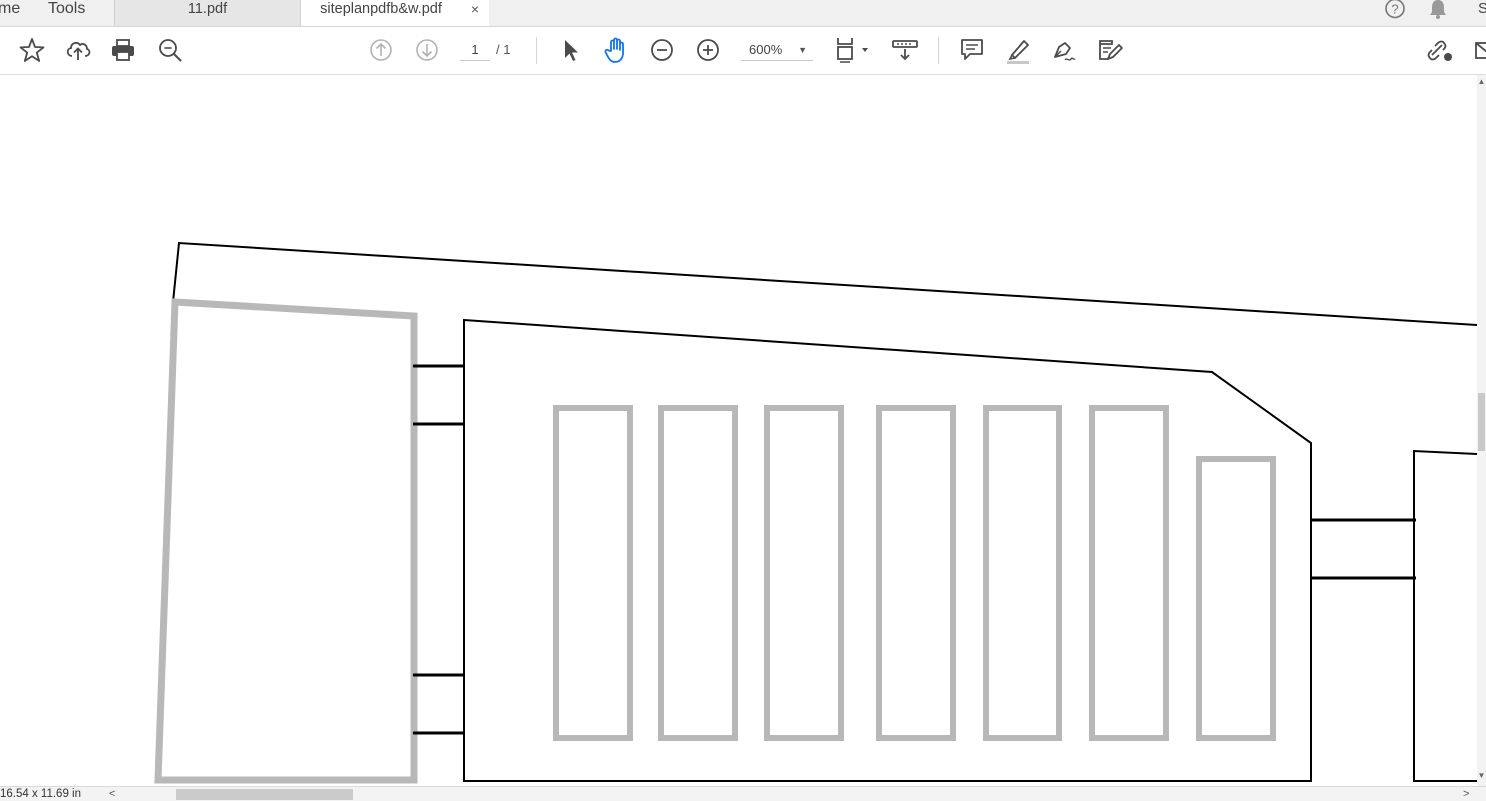 This screenshot has width=1486, height=801. What do you see at coordinates (264, 794) in the screenshot?
I see `horizontal-scroll-thumb` at bounding box center [264, 794].